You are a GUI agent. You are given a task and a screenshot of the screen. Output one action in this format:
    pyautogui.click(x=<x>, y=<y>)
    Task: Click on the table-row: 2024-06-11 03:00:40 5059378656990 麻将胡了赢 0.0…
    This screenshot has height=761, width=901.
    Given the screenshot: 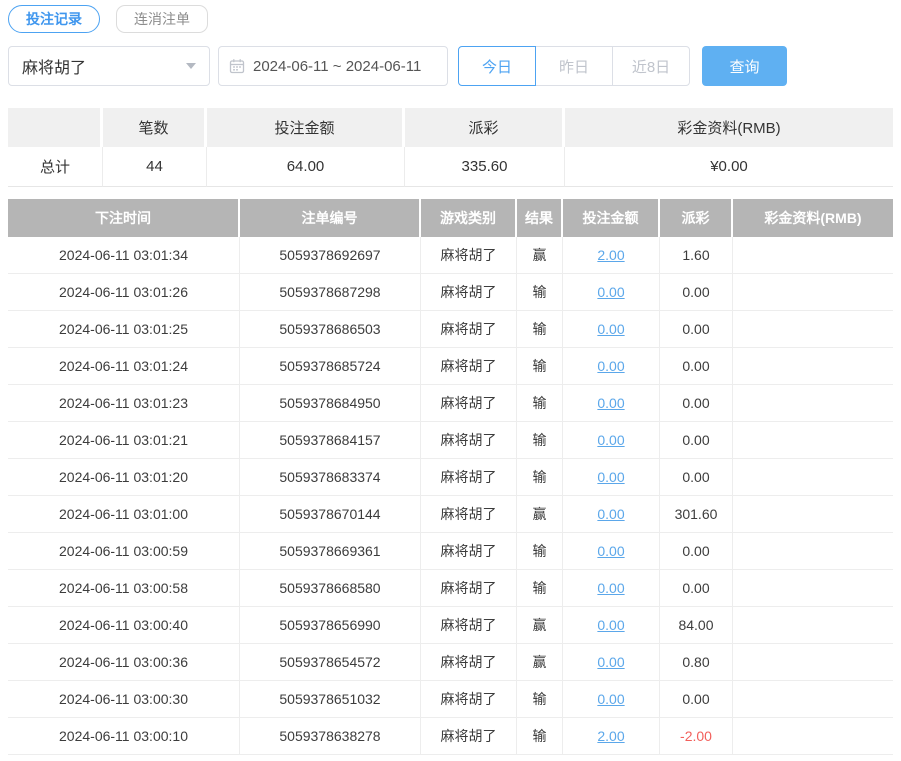 What is the action you would take?
    pyautogui.click(x=450, y=625)
    